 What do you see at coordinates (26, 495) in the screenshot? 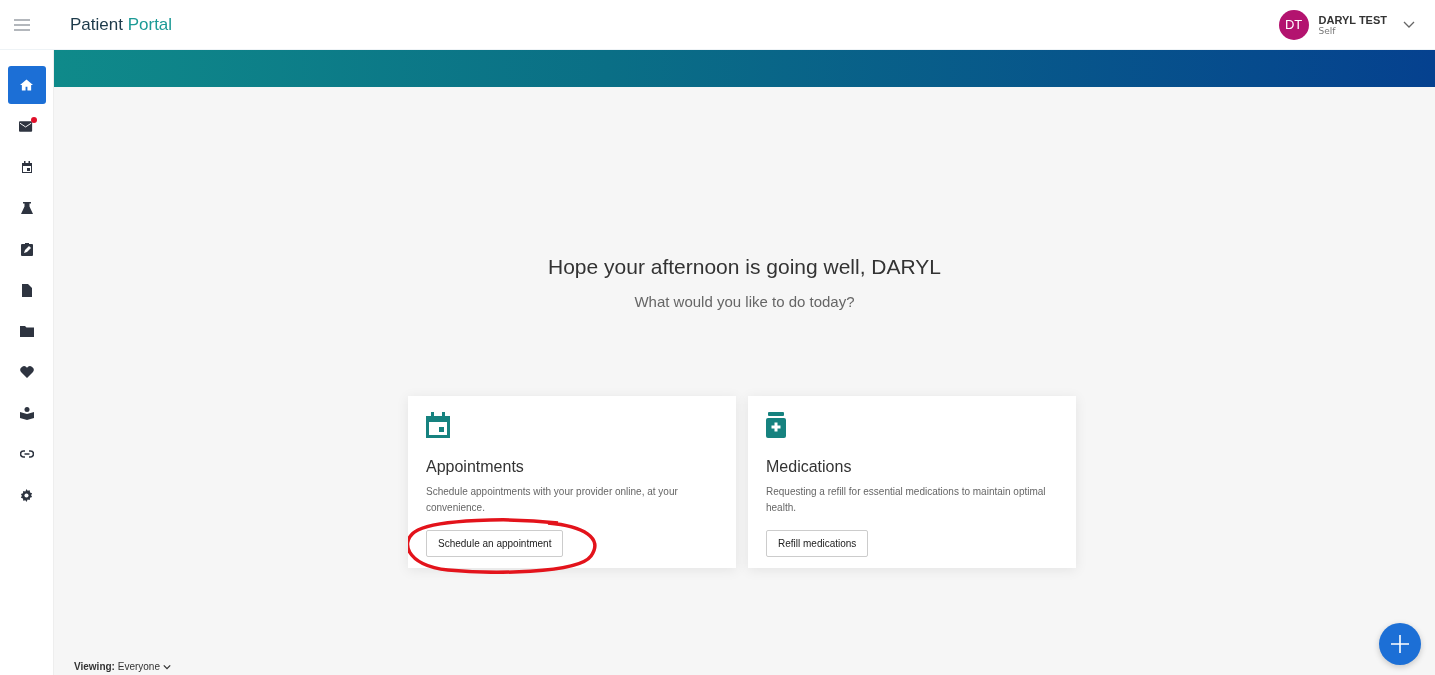
I see `settings-icon` at bounding box center [26, 495].